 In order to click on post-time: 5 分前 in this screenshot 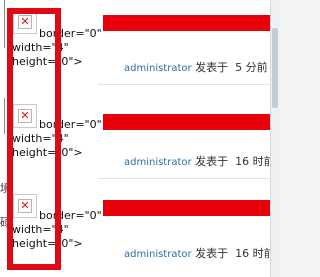, I will do `click(251, 67)`.